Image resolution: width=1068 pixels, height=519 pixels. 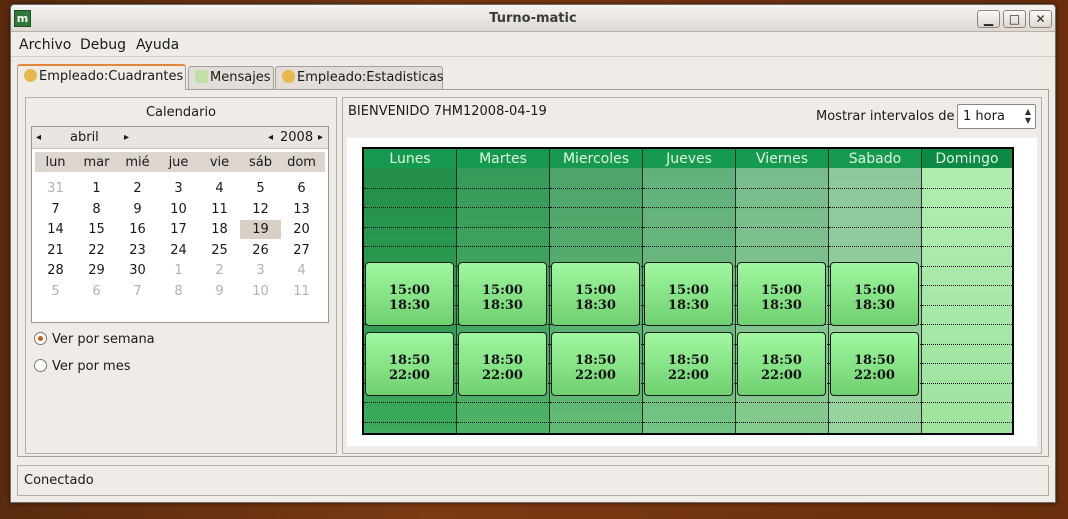 I want to click on calendar-day: 16, so click(x=137, y=229).